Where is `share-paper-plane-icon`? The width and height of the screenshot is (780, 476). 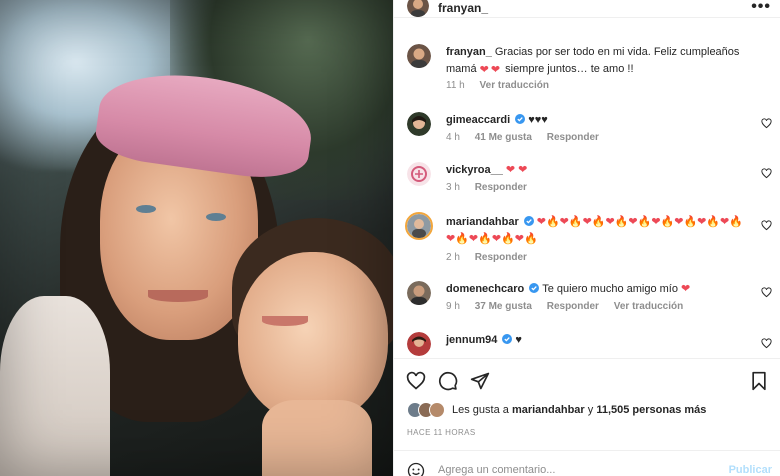
share-paper-plane-icon is located at coordinates (480, 381).